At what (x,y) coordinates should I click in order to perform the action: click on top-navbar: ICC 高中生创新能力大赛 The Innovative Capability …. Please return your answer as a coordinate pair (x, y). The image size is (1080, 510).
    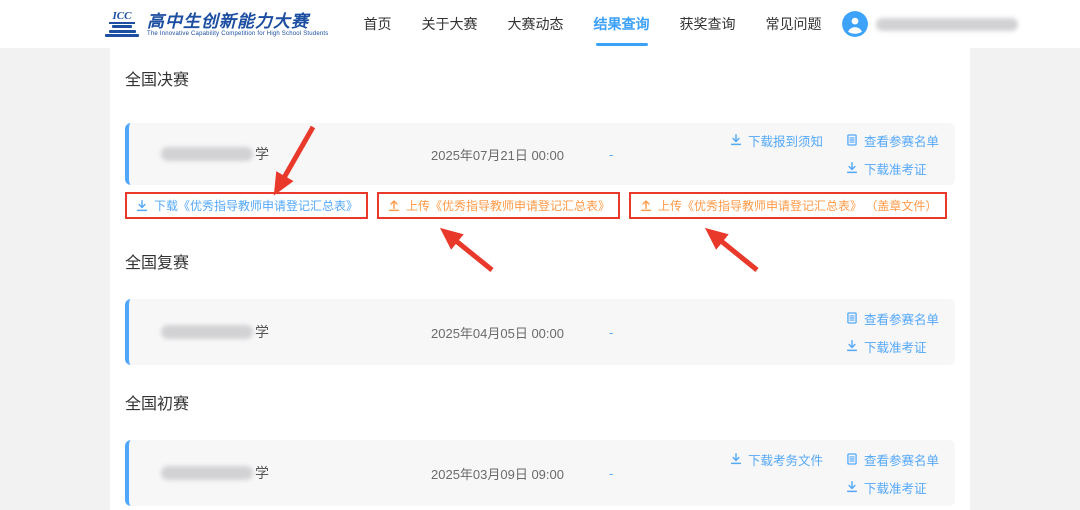
    Looking at the image, I should click on (540, 24).